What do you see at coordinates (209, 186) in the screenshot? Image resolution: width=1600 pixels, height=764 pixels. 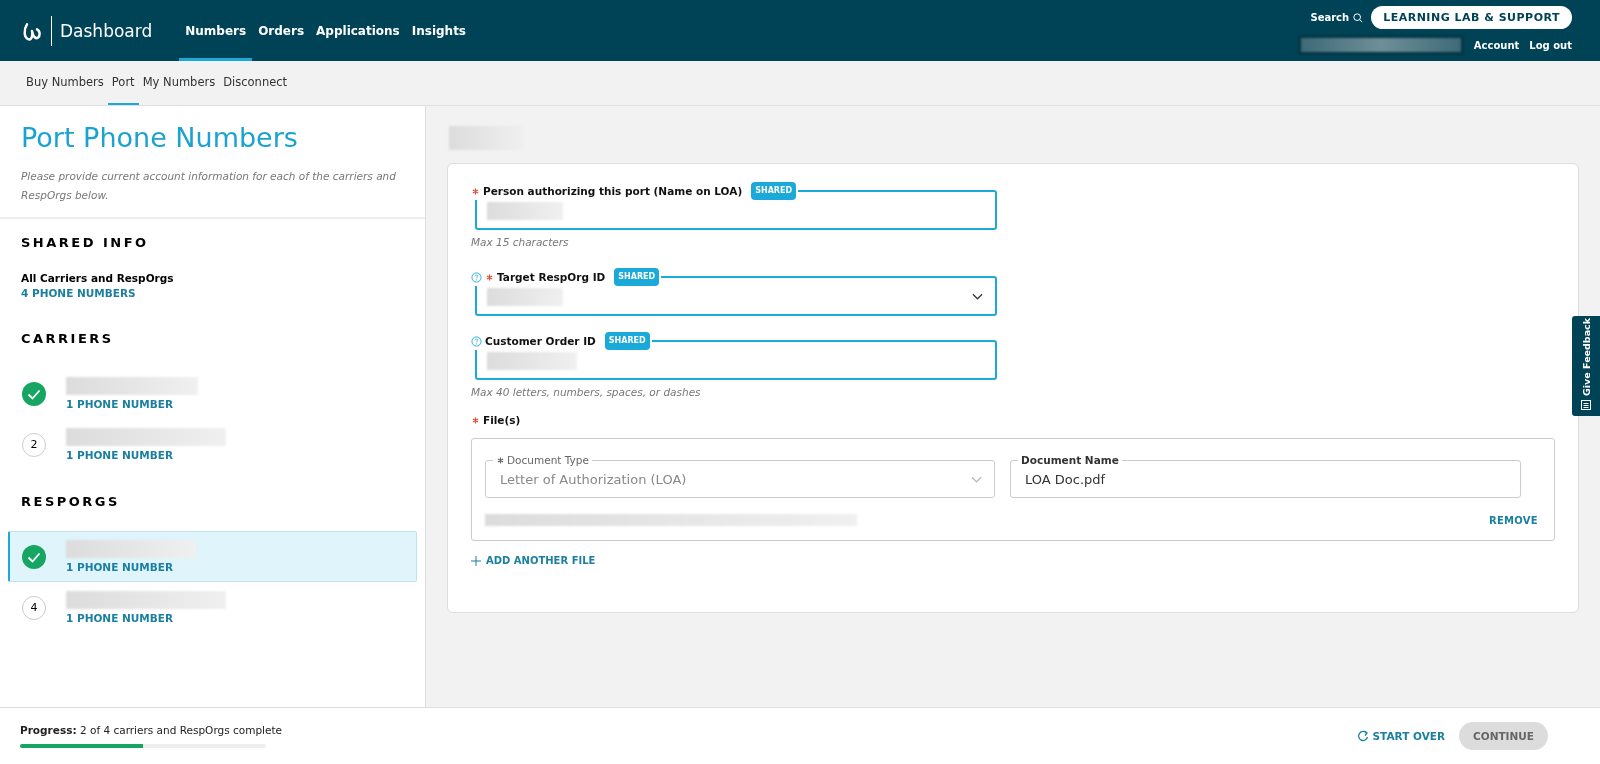 I see `instruction-text: Please provide current account information for each of the carriers and RespOrgs below.` at bounding box center [209, 186].